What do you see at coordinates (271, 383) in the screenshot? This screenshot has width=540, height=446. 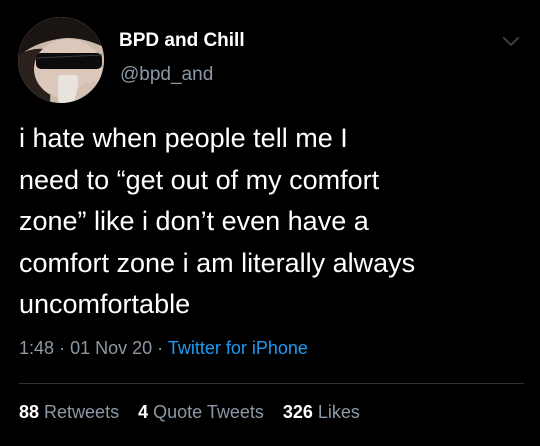 I see `divider` at bounding box center [271, 383].